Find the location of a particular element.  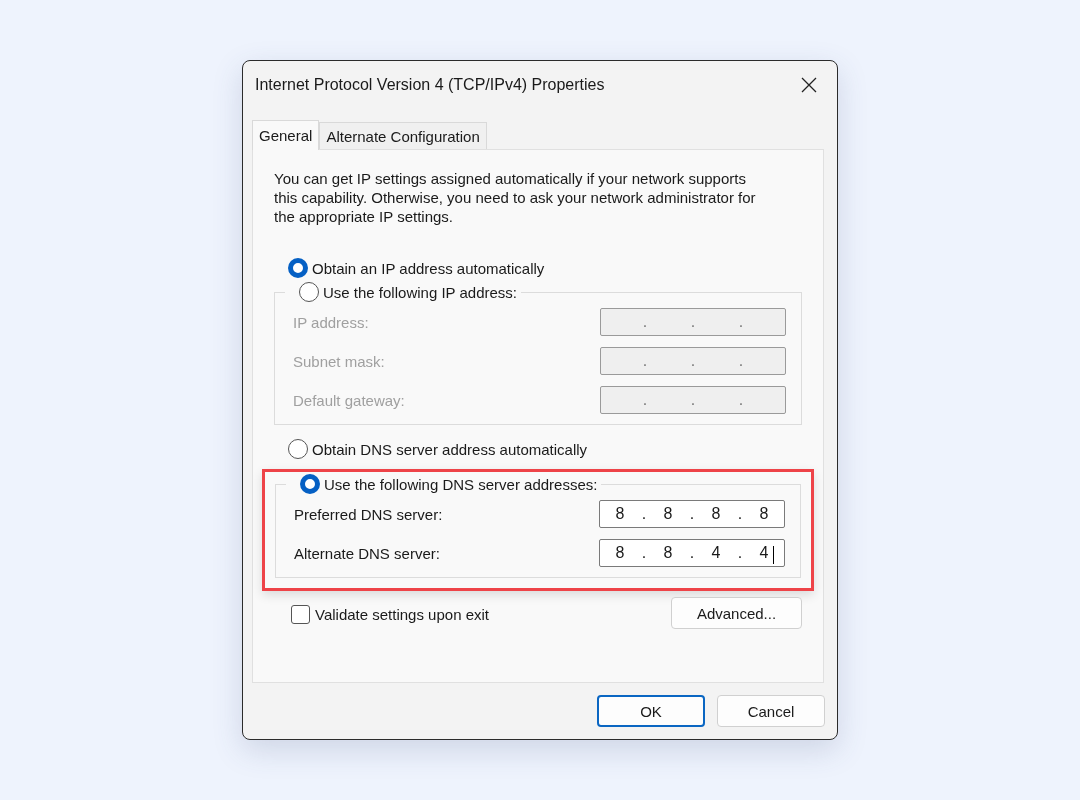

checkbox-icon is located at coordinates (300, 614).